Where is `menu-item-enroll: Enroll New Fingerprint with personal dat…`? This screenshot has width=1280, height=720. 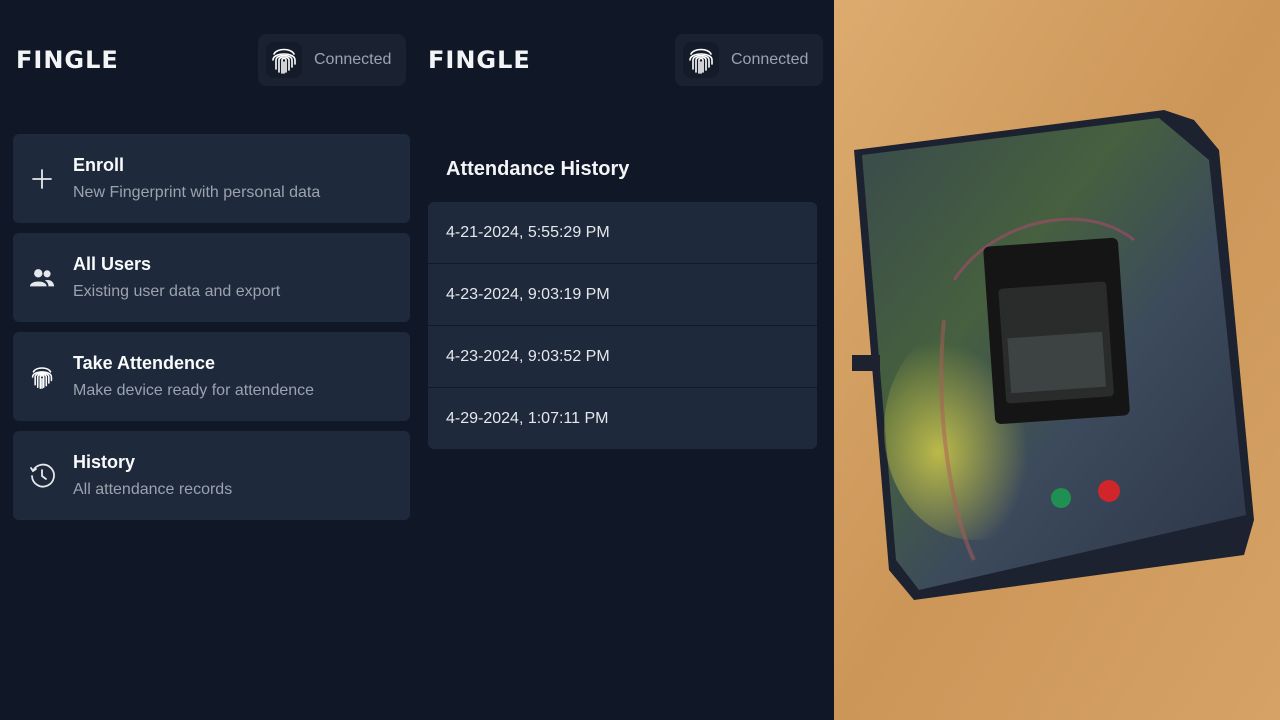 menu-item-enroll: Enroll New Fingerprint with personal dat… is located at coordinates (211, 178).